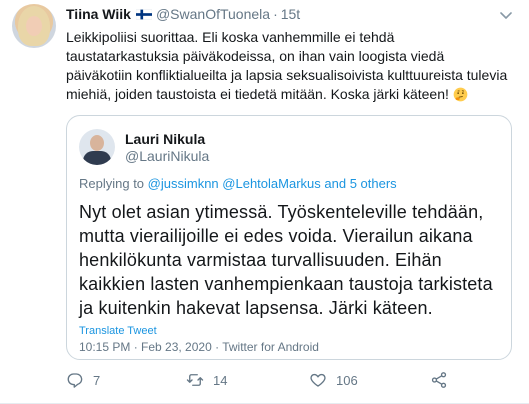 Image resolution: width=529 pixels, height=404 pixels. Describe the element at coordinates (220, 380) in the screenshot. I see `retweet-count: 14` at that location.